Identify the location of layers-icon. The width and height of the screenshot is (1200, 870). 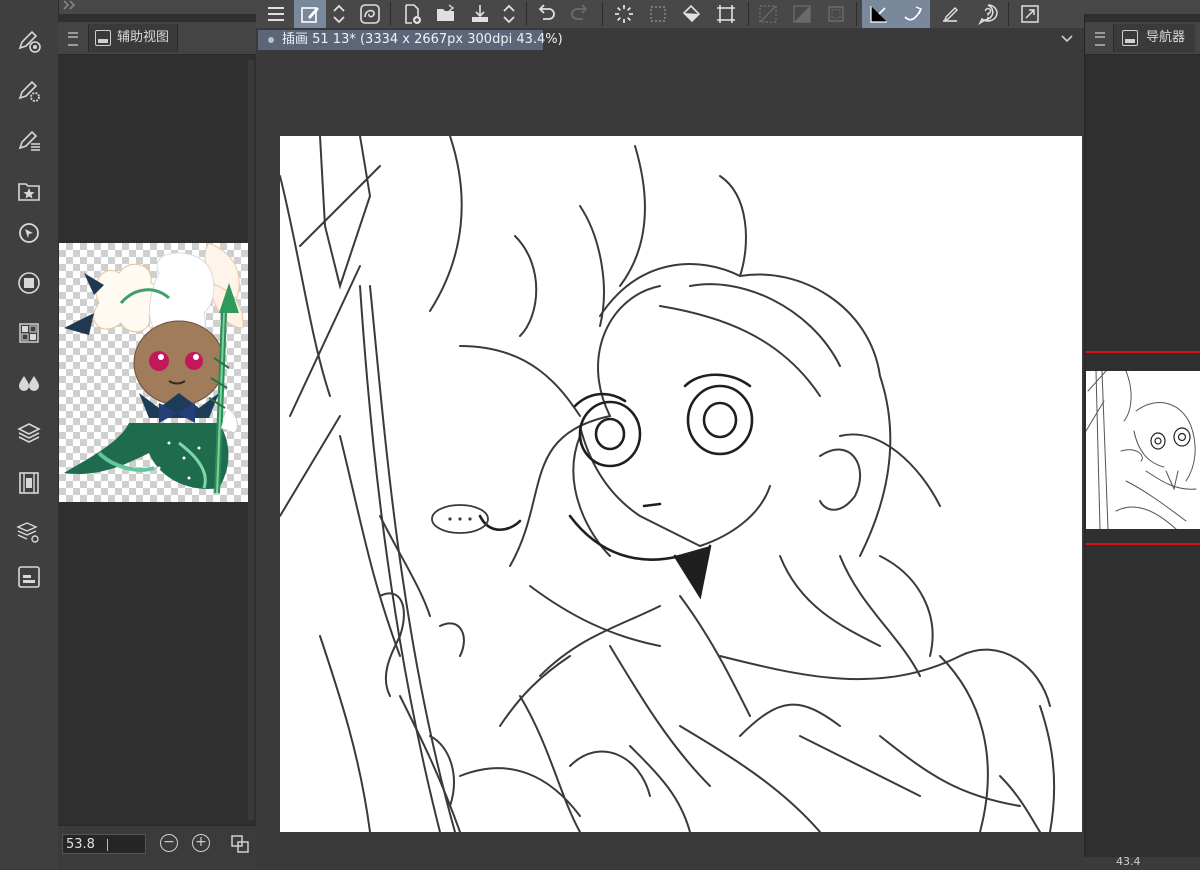
(29, 433).